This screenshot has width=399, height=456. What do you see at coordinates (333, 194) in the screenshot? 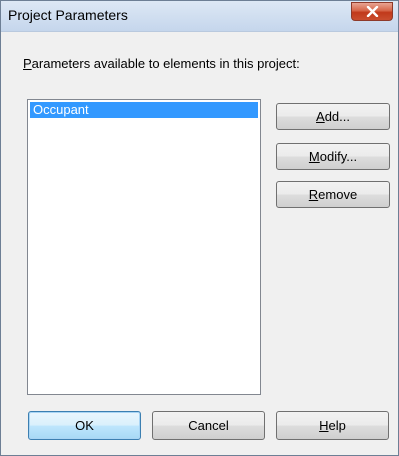
I see `remove-button: Remove` at bounding box center [333, 194].